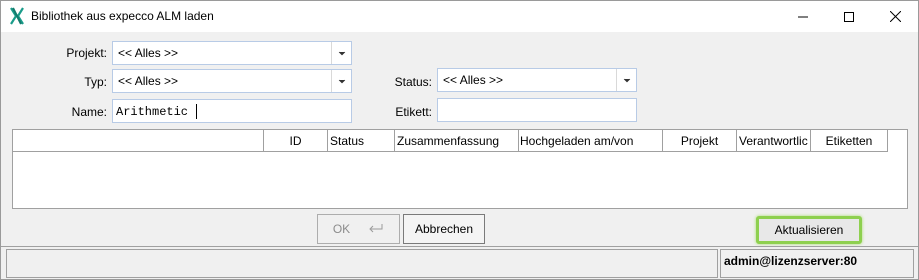 The width and height of the screenshot is (919, 280). What do you see at coordinates (849, 140) in the screenshot?
I see `column-header-tags: Etiketten` at bounding box center [849, 140].